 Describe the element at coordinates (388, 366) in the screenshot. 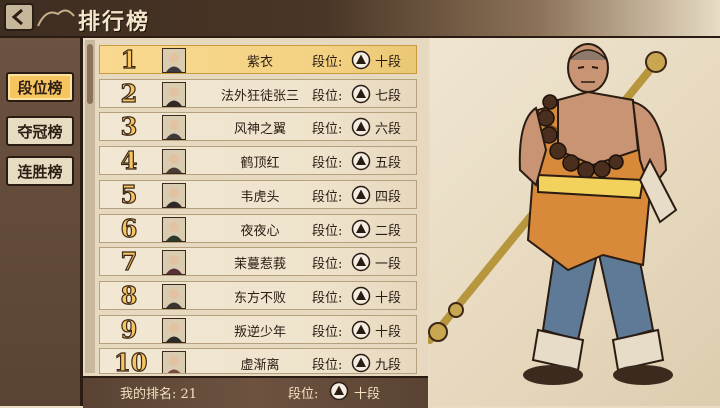

I see `tier-value: 九段` at that location.